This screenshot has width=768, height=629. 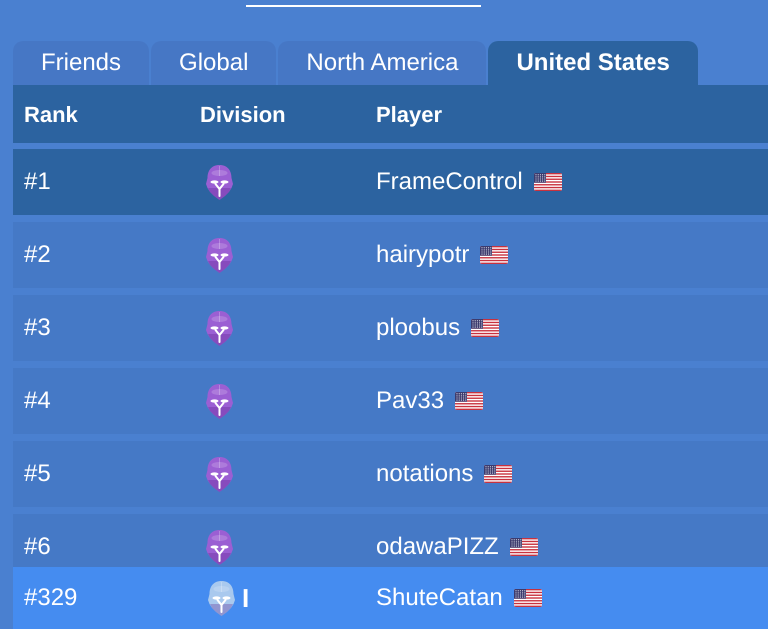 I want to click on player-name: ploobus, so click(x=418, y=328).